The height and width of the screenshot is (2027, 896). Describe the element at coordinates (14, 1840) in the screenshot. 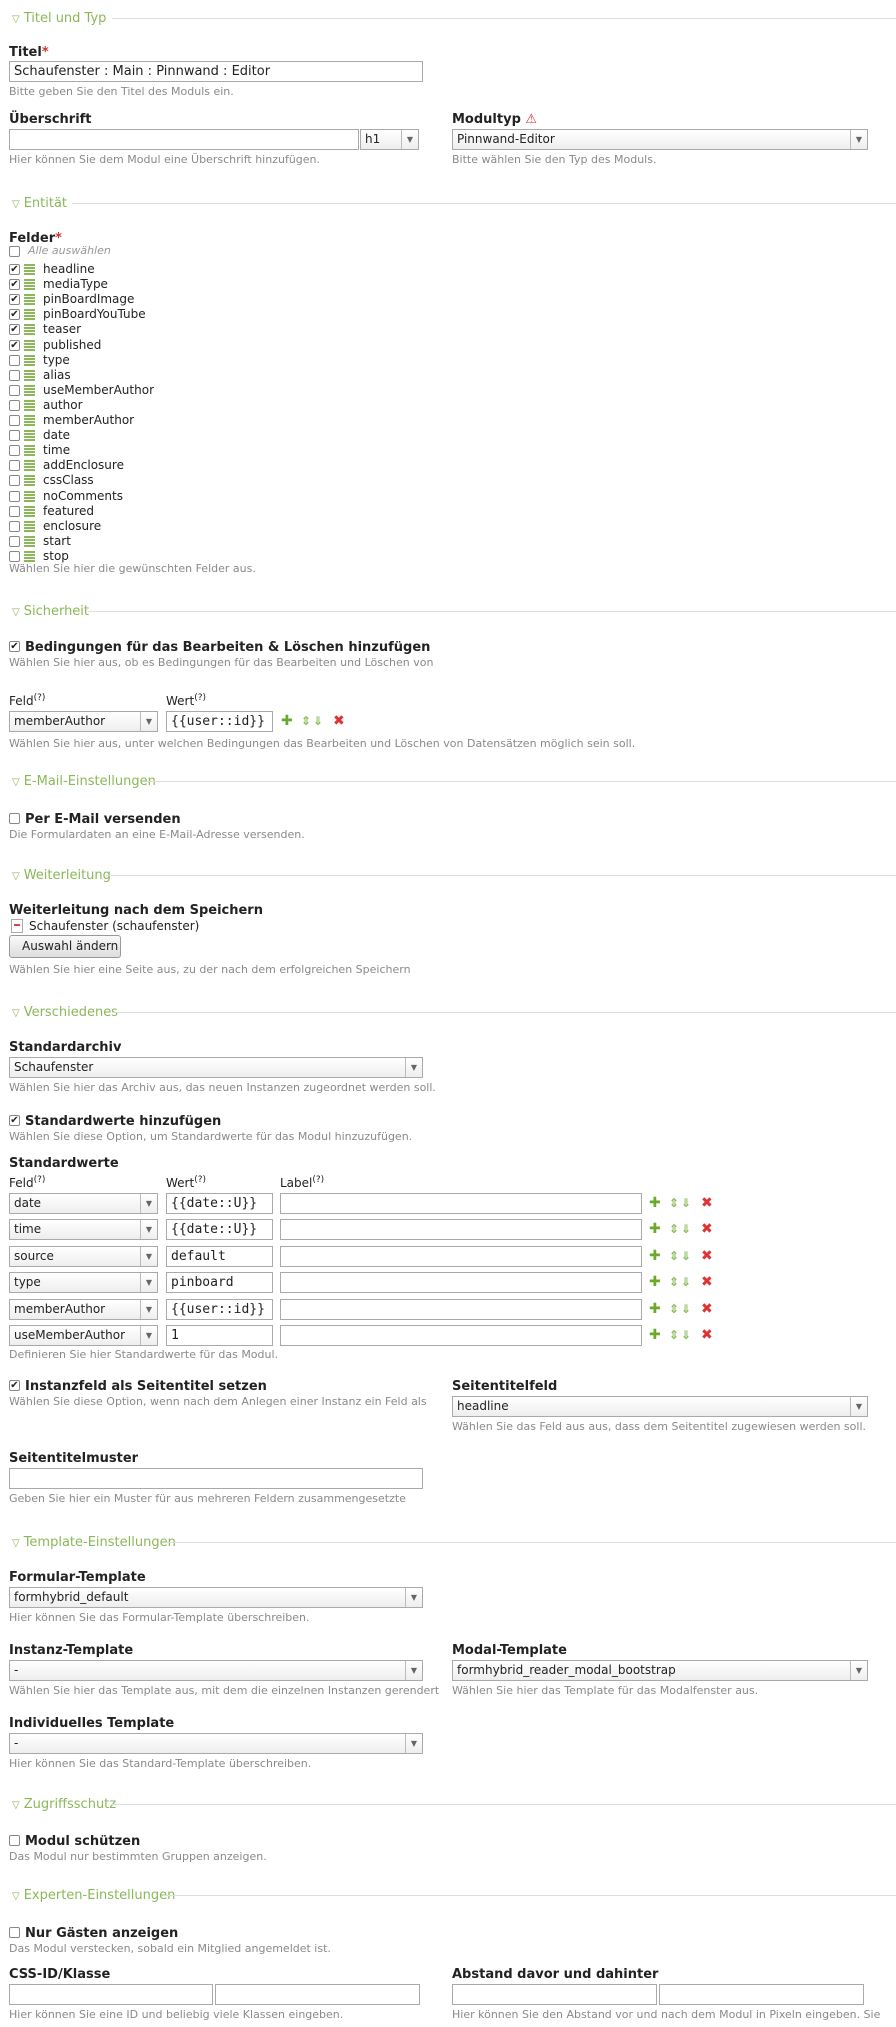

I see `modul-schuetzen-checkbox` at that location.